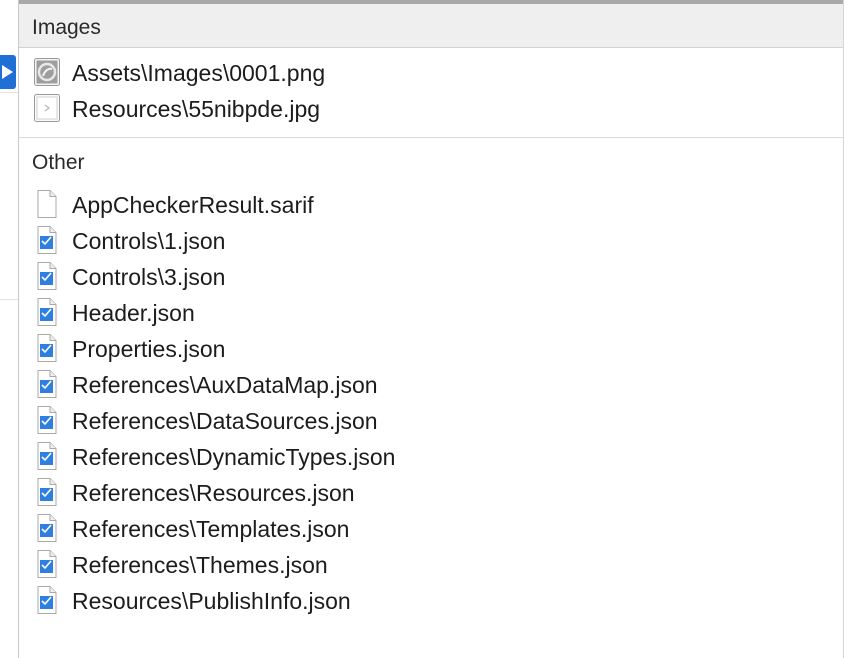 The image size is (858, 658). What do you see at coordinates (213, 493) in the screenshot?
I see `file-name: References\Resources.json` at bounding box center [213, 493].